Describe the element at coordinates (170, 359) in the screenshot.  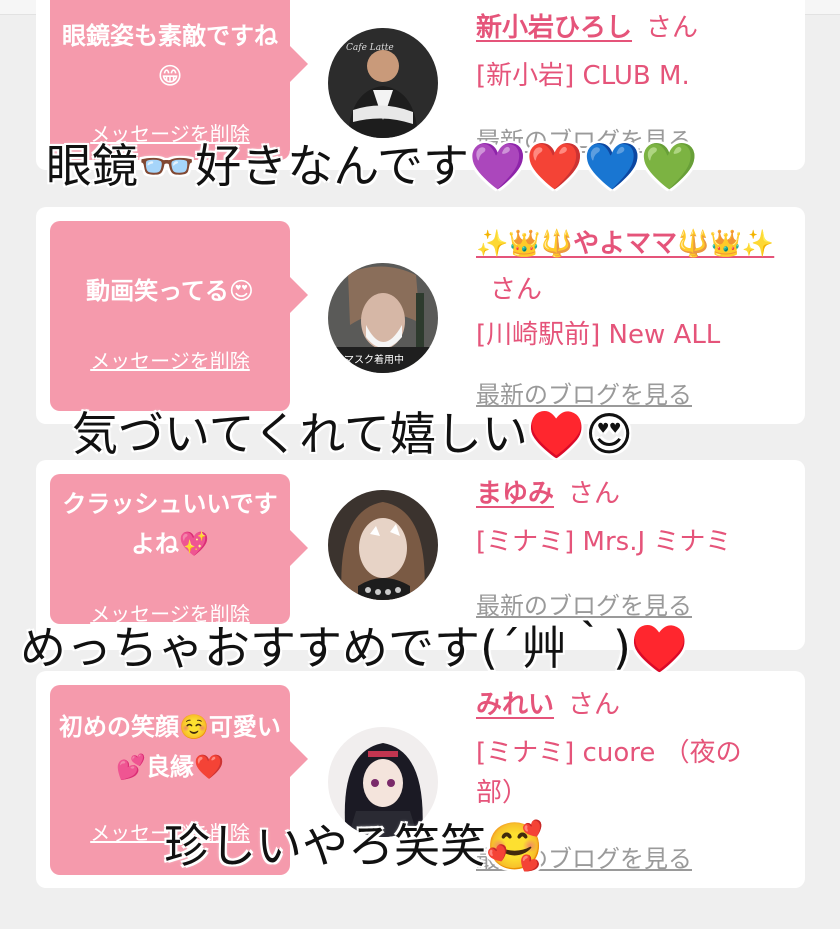
I see `delete-message-link: メッセージを削除` at that location.